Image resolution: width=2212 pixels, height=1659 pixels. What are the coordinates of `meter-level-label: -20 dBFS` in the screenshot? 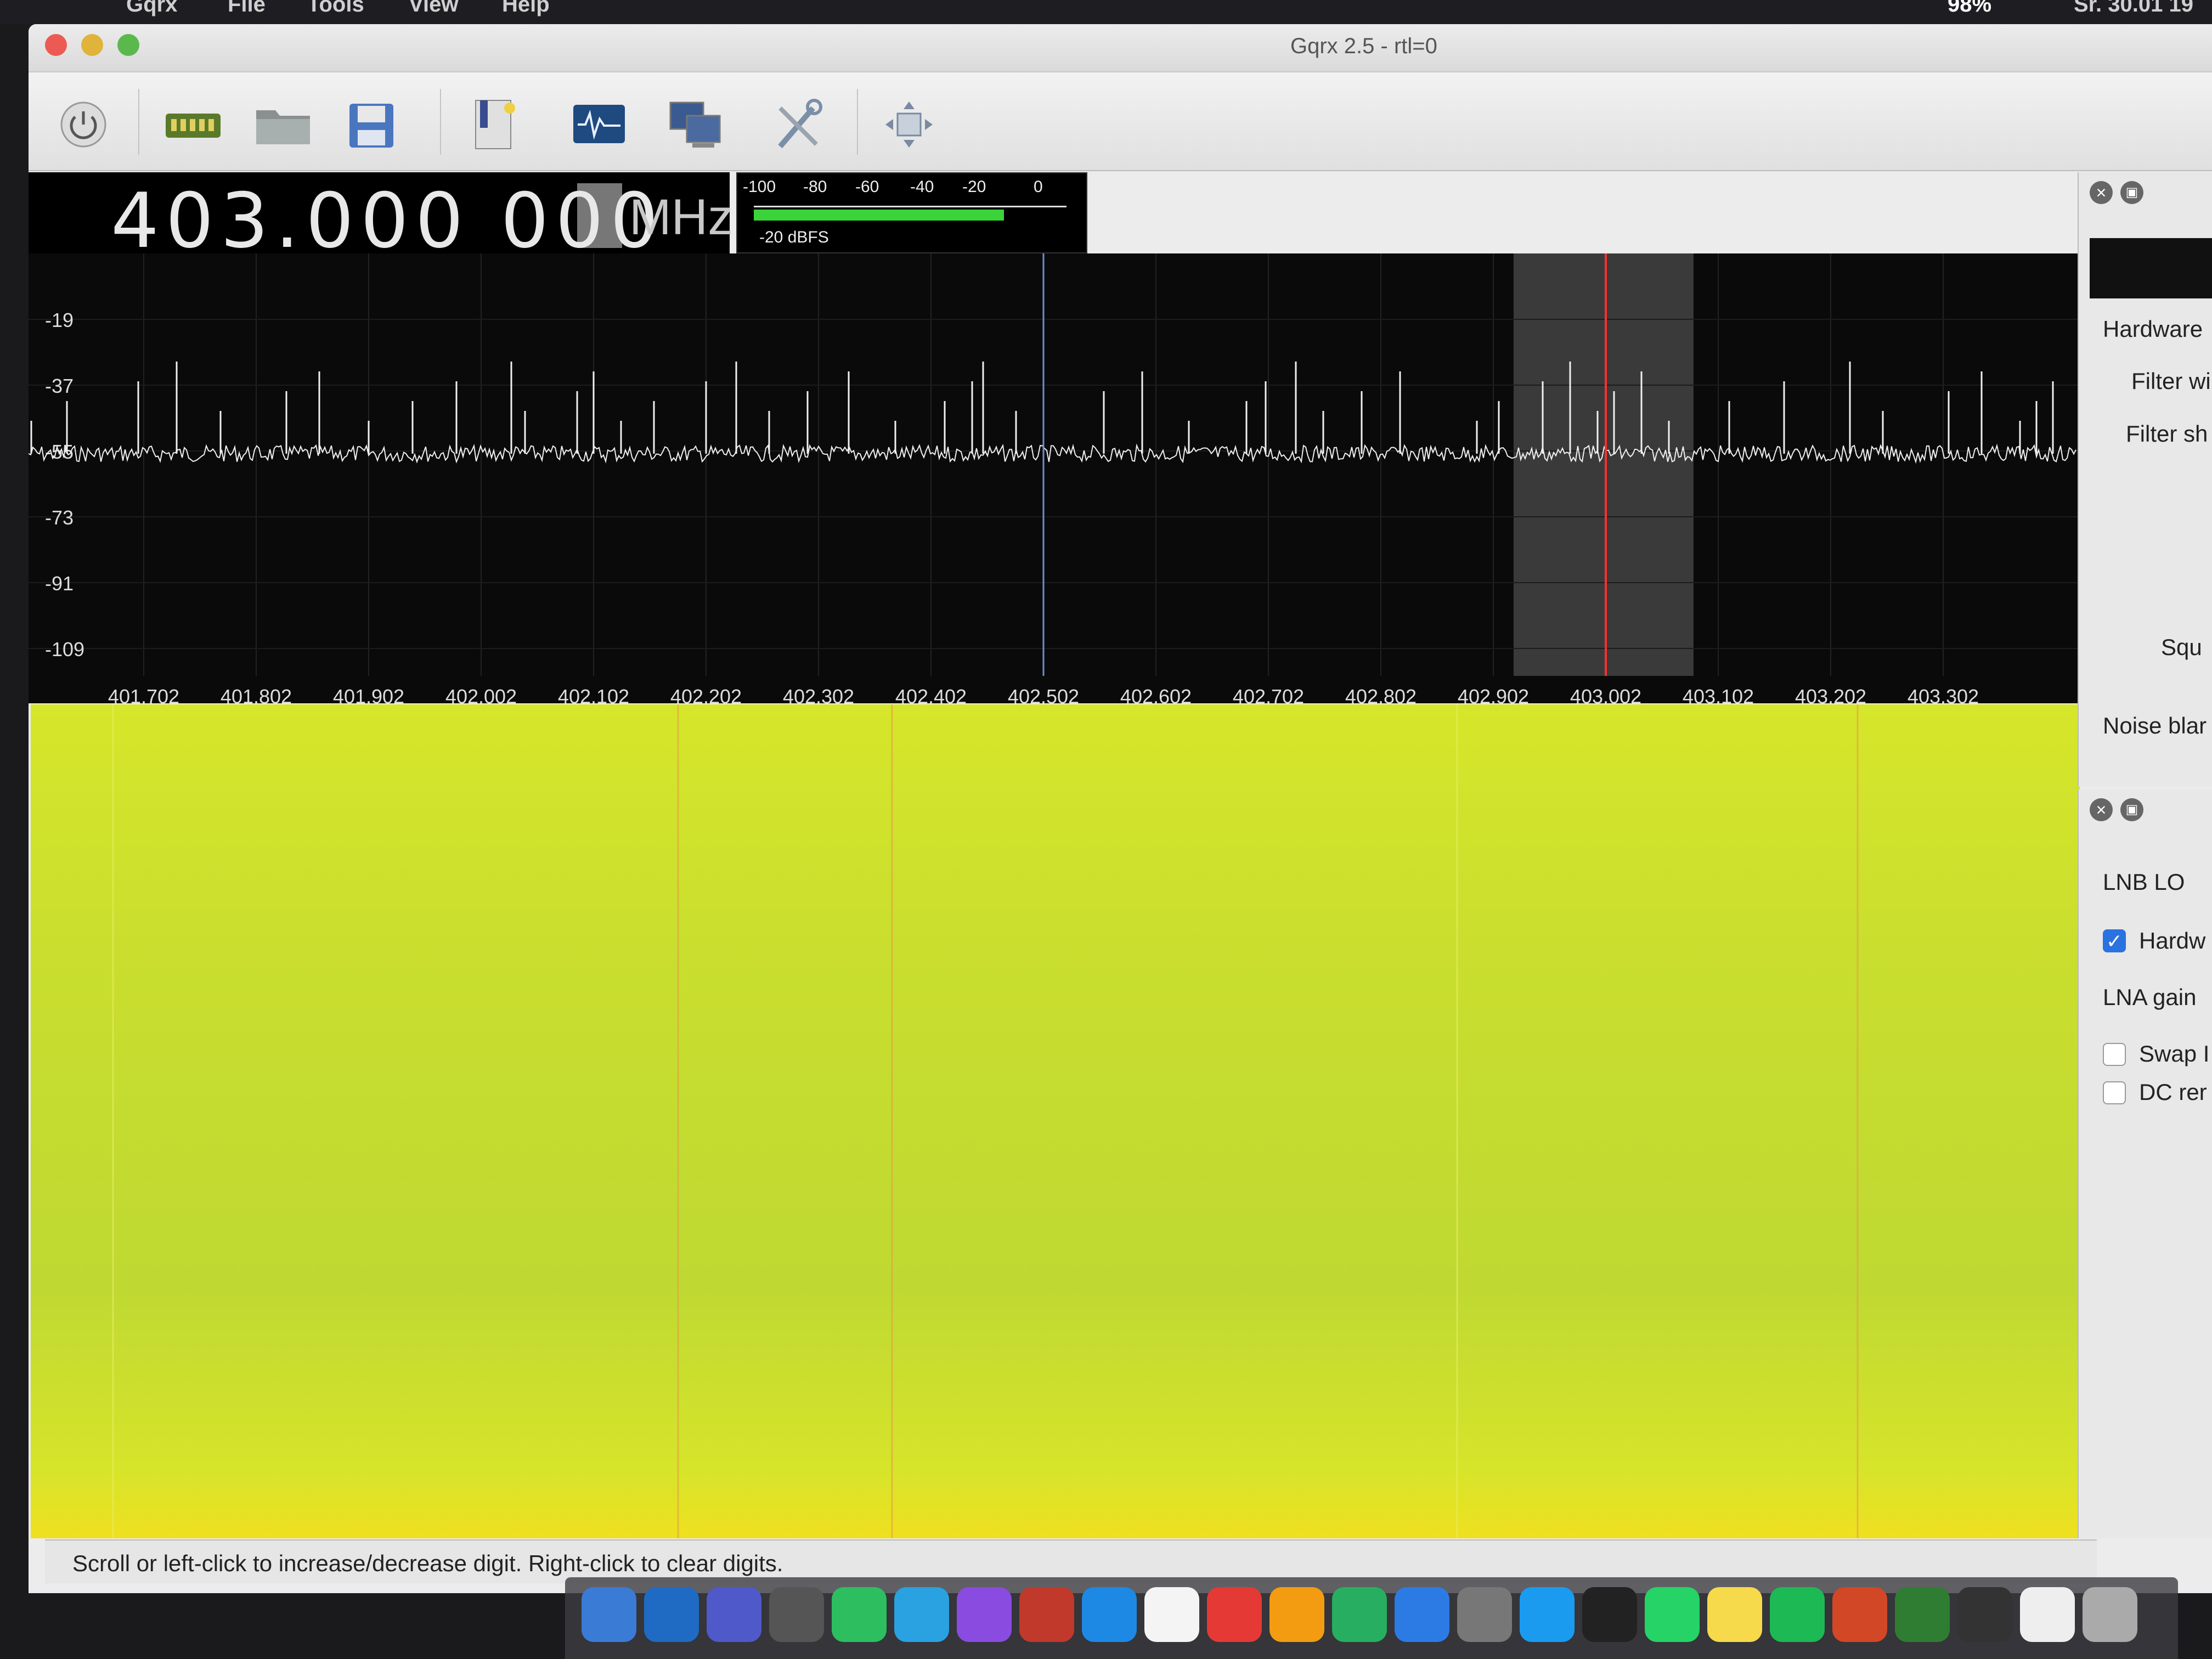 It's located at (794, 237).